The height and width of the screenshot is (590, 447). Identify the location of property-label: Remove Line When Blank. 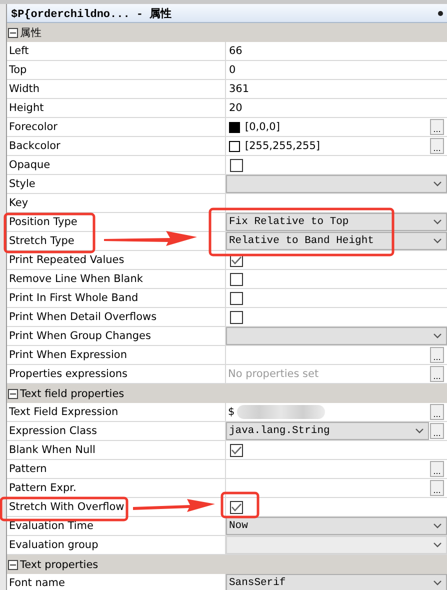
(116, 279).